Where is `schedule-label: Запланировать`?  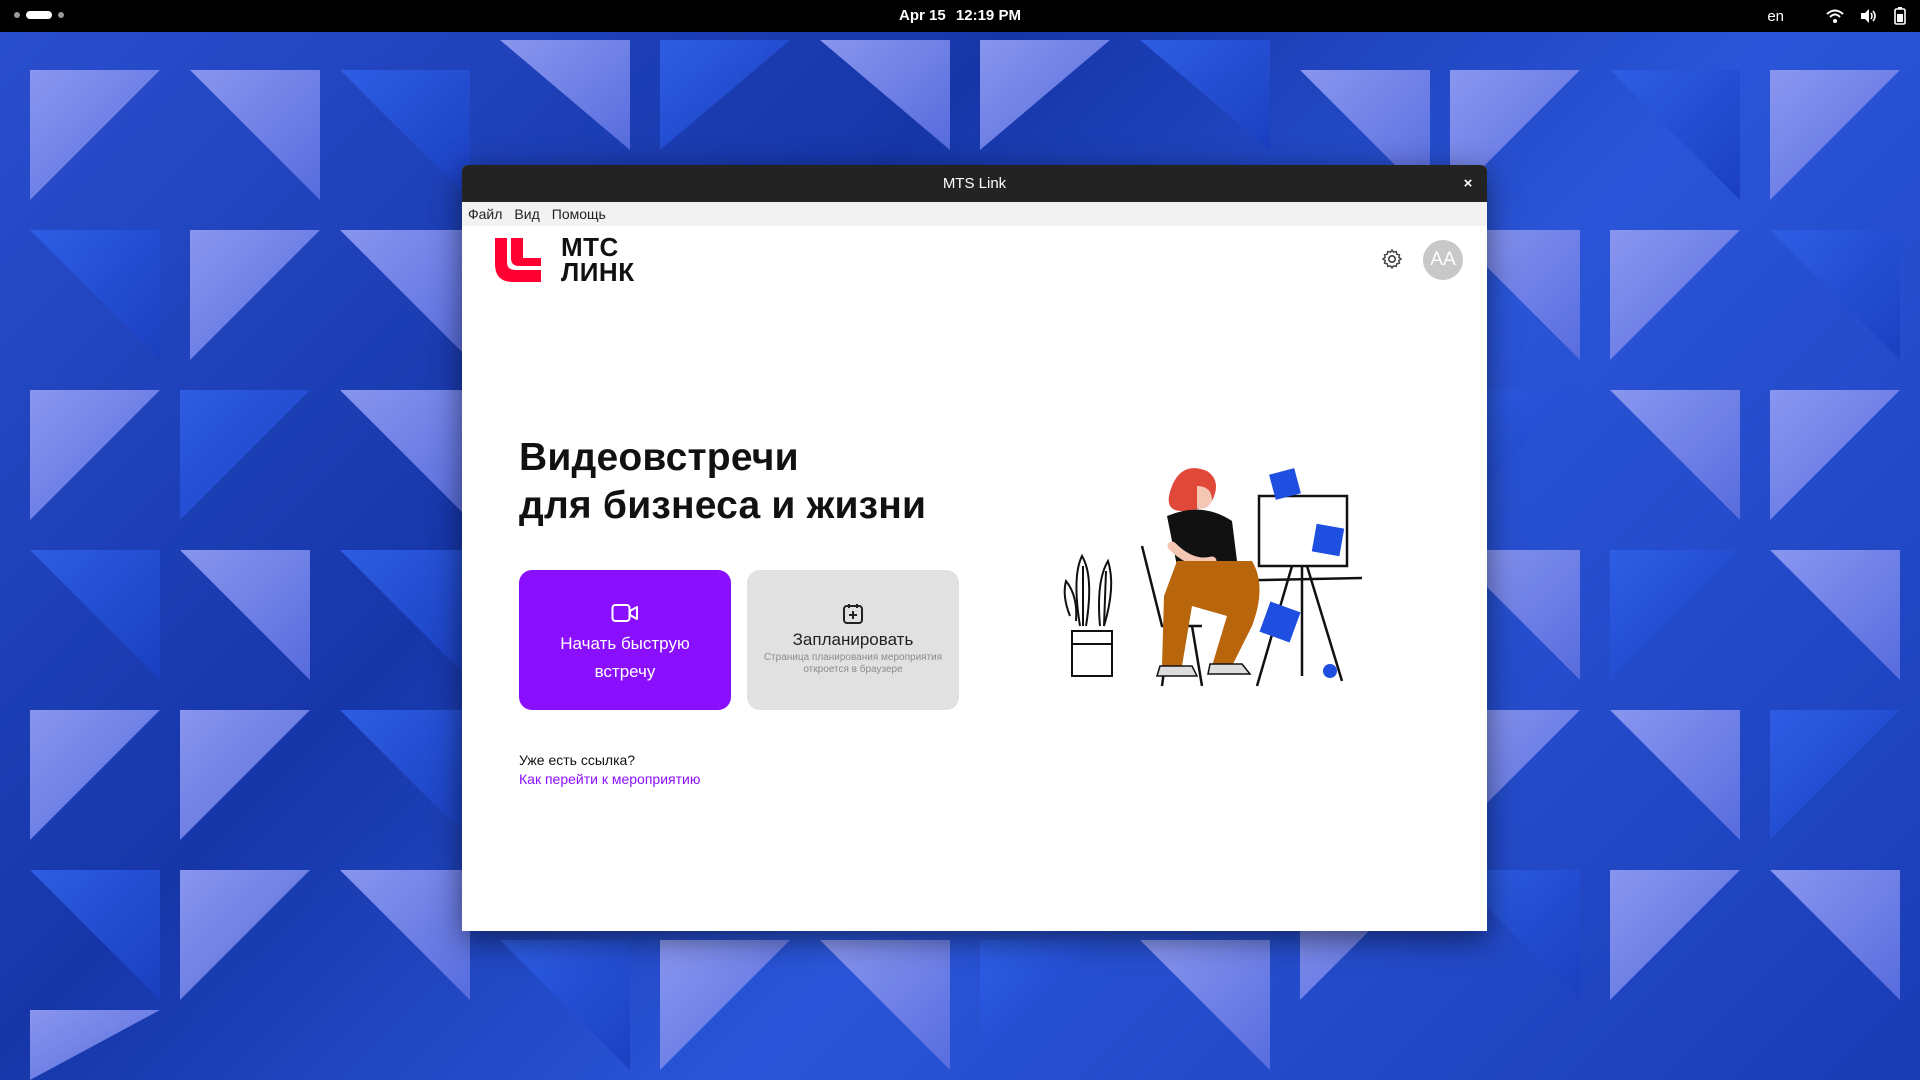
schedule-label: Запланировать is located at coordinates (853, 639).